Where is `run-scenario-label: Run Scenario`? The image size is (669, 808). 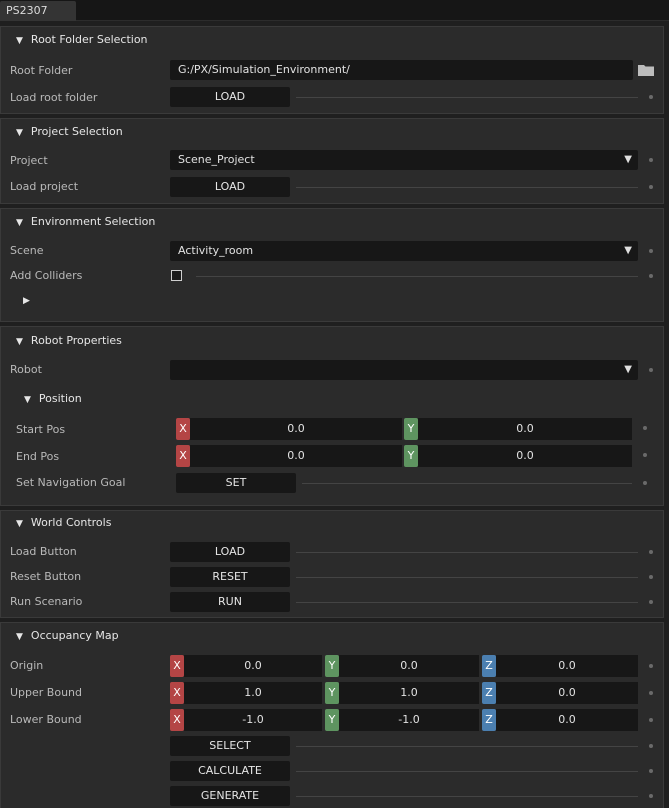
run-scenario-label: Run Scenario is located at coordinates (46, 601).